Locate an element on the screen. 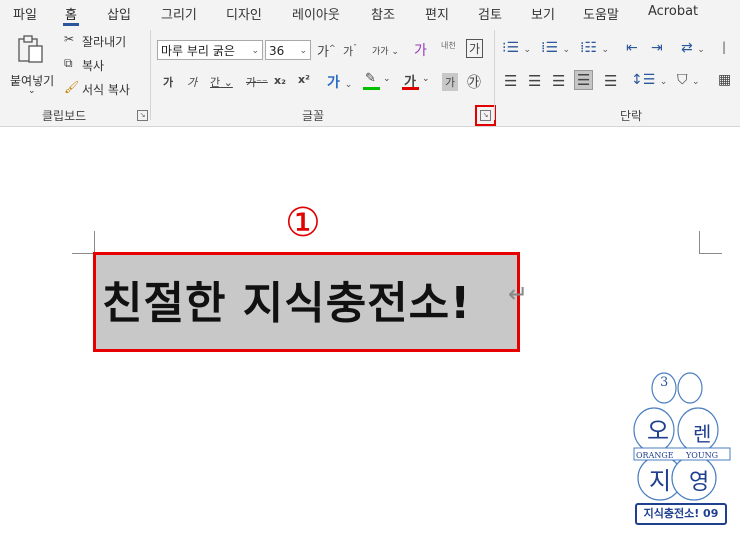 The width and height of the screenshot is (740, 540). borders-button: ▦ is located at coordinates (724, 80).